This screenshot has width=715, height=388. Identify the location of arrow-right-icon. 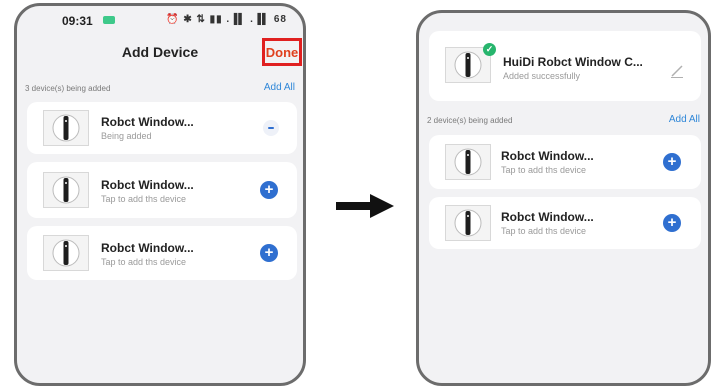
(365, 206).